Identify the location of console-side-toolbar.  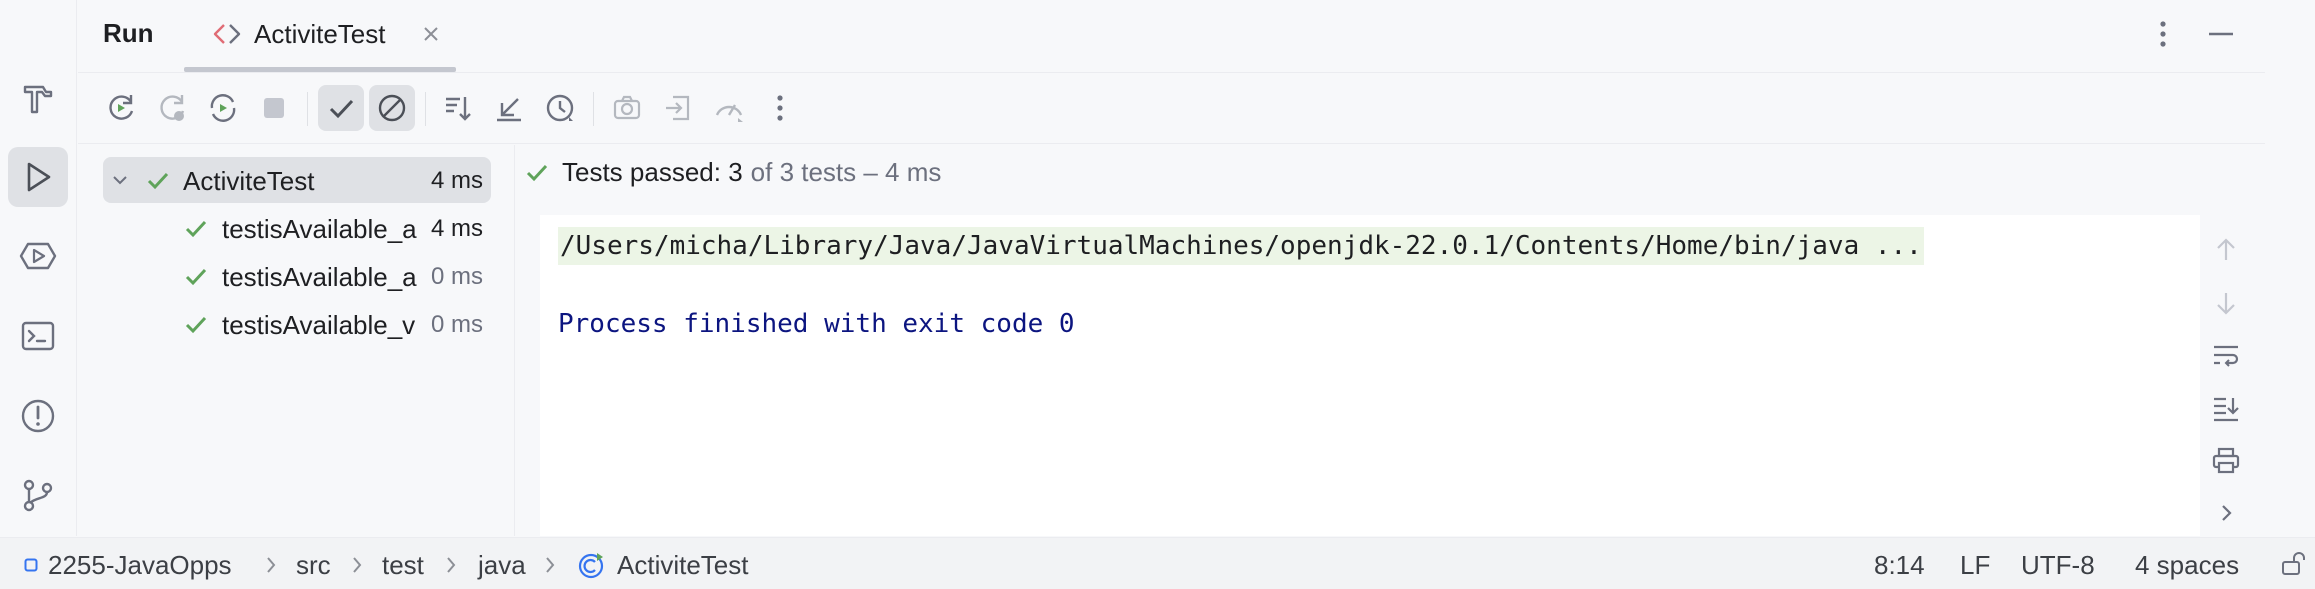
(2227, 340).